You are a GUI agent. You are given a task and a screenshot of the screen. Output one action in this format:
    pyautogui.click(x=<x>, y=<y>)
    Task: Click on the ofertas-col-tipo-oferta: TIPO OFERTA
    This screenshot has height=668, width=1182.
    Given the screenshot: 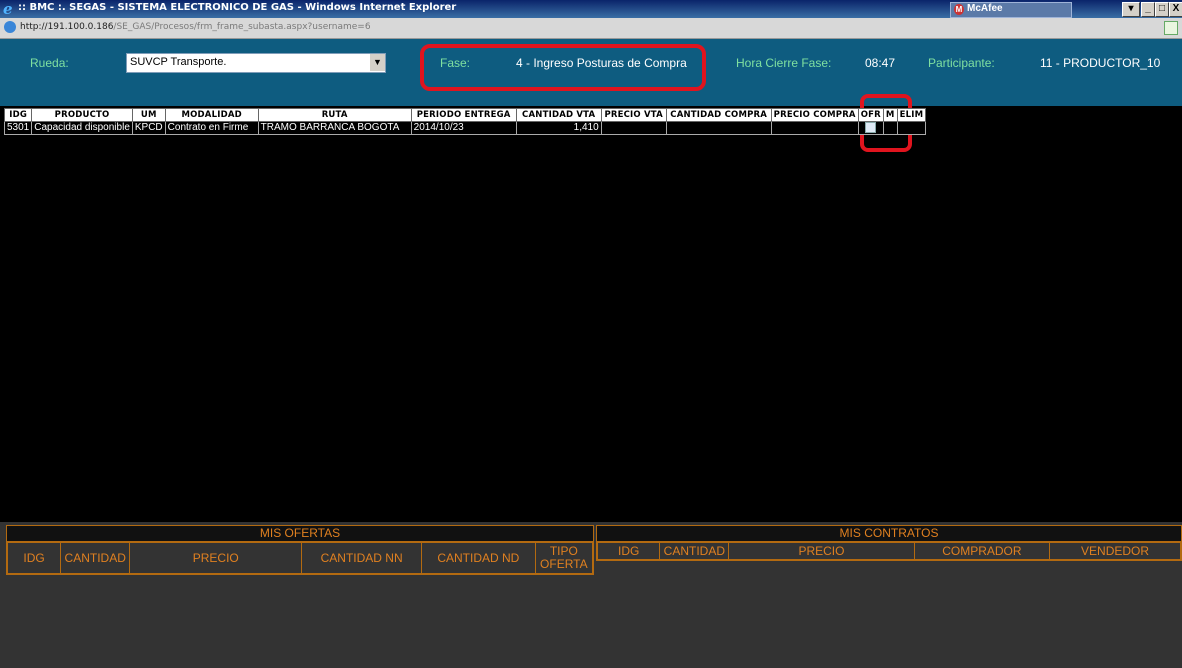 What is the action you would take?
    pyautogui.click(x=564, y=558)
    